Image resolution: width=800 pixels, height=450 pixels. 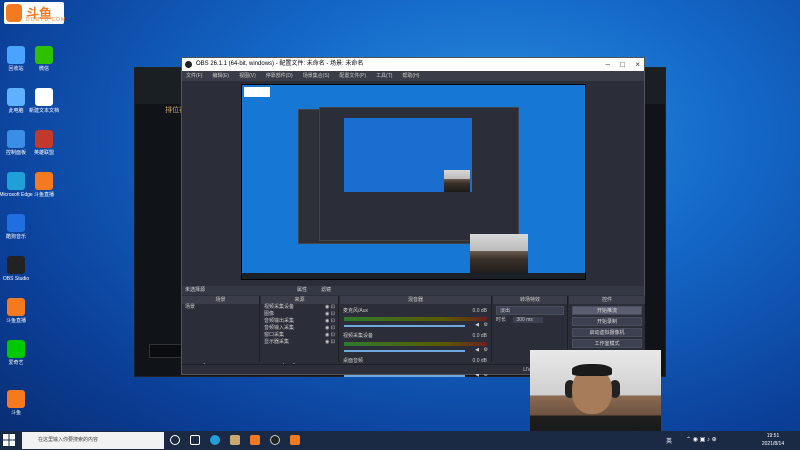 I want to click on volume-meter, so click(x=415, y=319).